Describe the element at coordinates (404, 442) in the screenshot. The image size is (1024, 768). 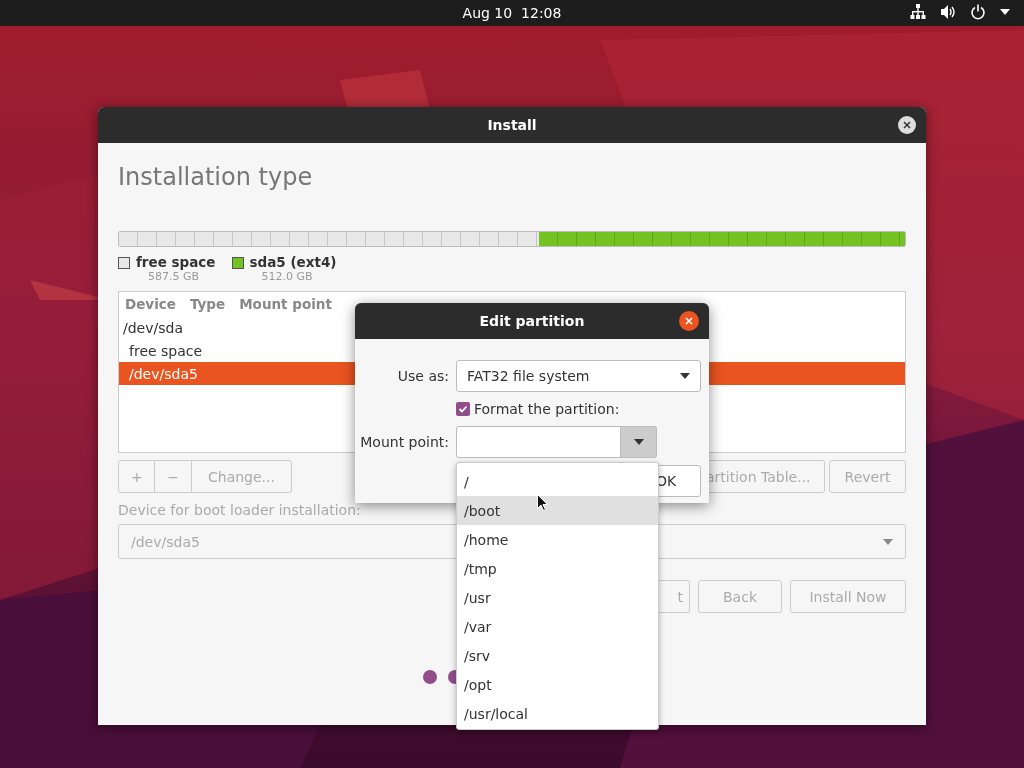
I see `mount-point-label: Mount point:` at that location.